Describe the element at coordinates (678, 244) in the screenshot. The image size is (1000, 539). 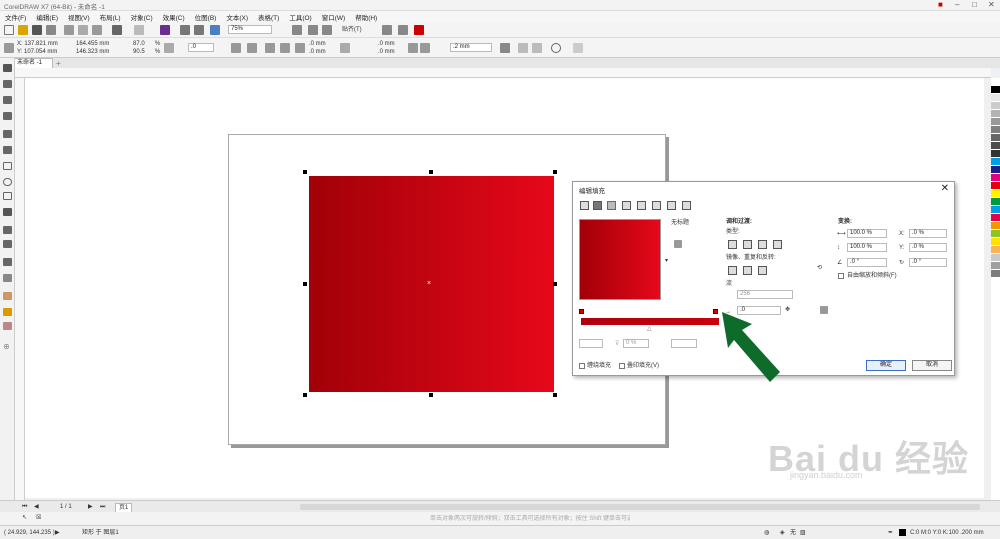
I see `save-fill-icon` at that location.